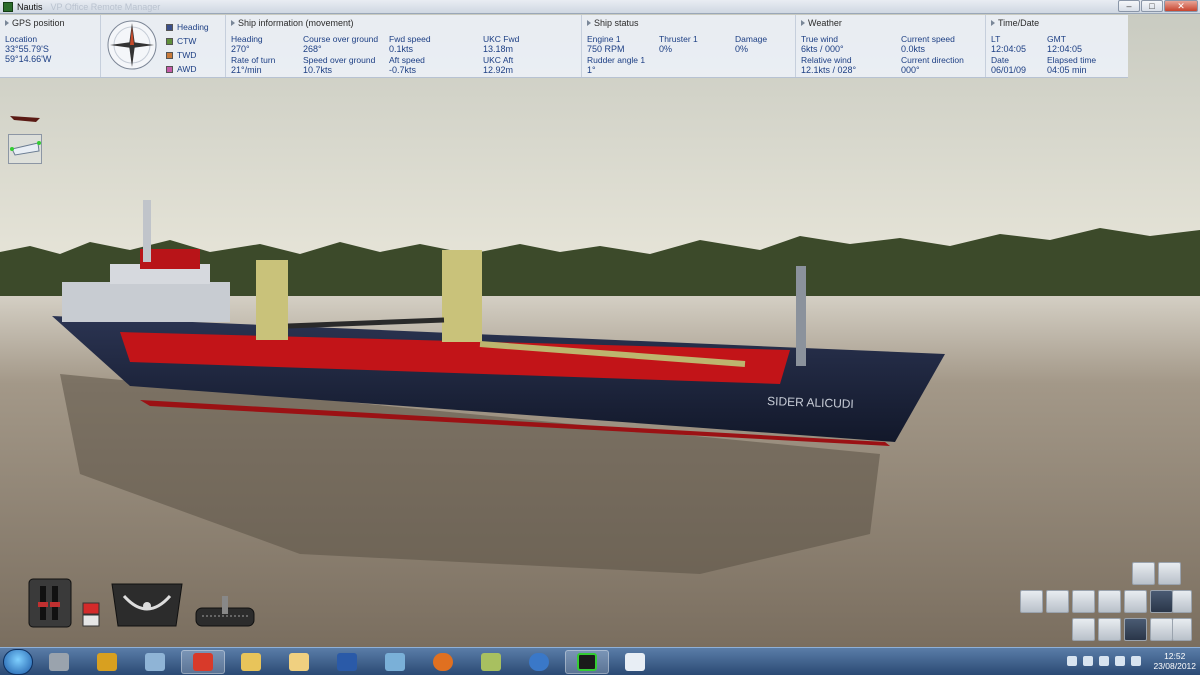  What do you see at coordinates (1072, 661) in the screenshot?
I see `tray-arrow-icon` at bounding box center [1072, 661].